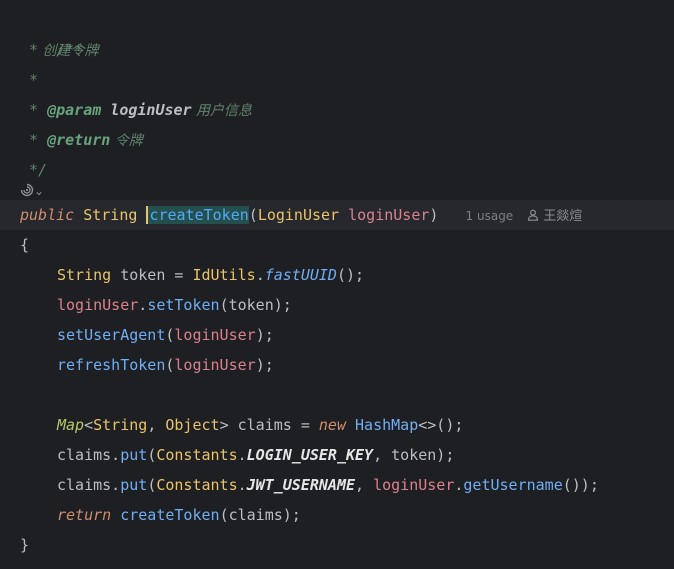  Describe the element at coordinates (71, 425) in the screenshot. I see `type-map: Map` at that location.